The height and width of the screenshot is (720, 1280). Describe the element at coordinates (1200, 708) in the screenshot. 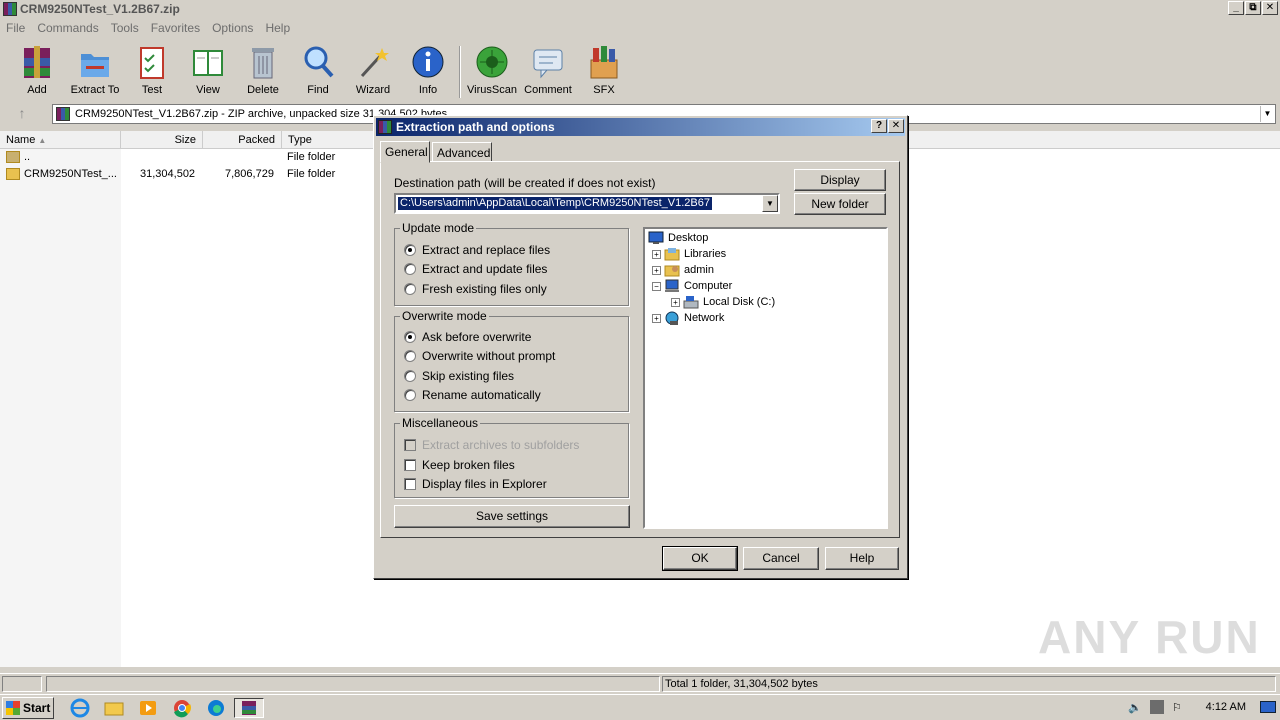

I see `system-tray: 🔈 ⚐ 4:12 AM` at that location.